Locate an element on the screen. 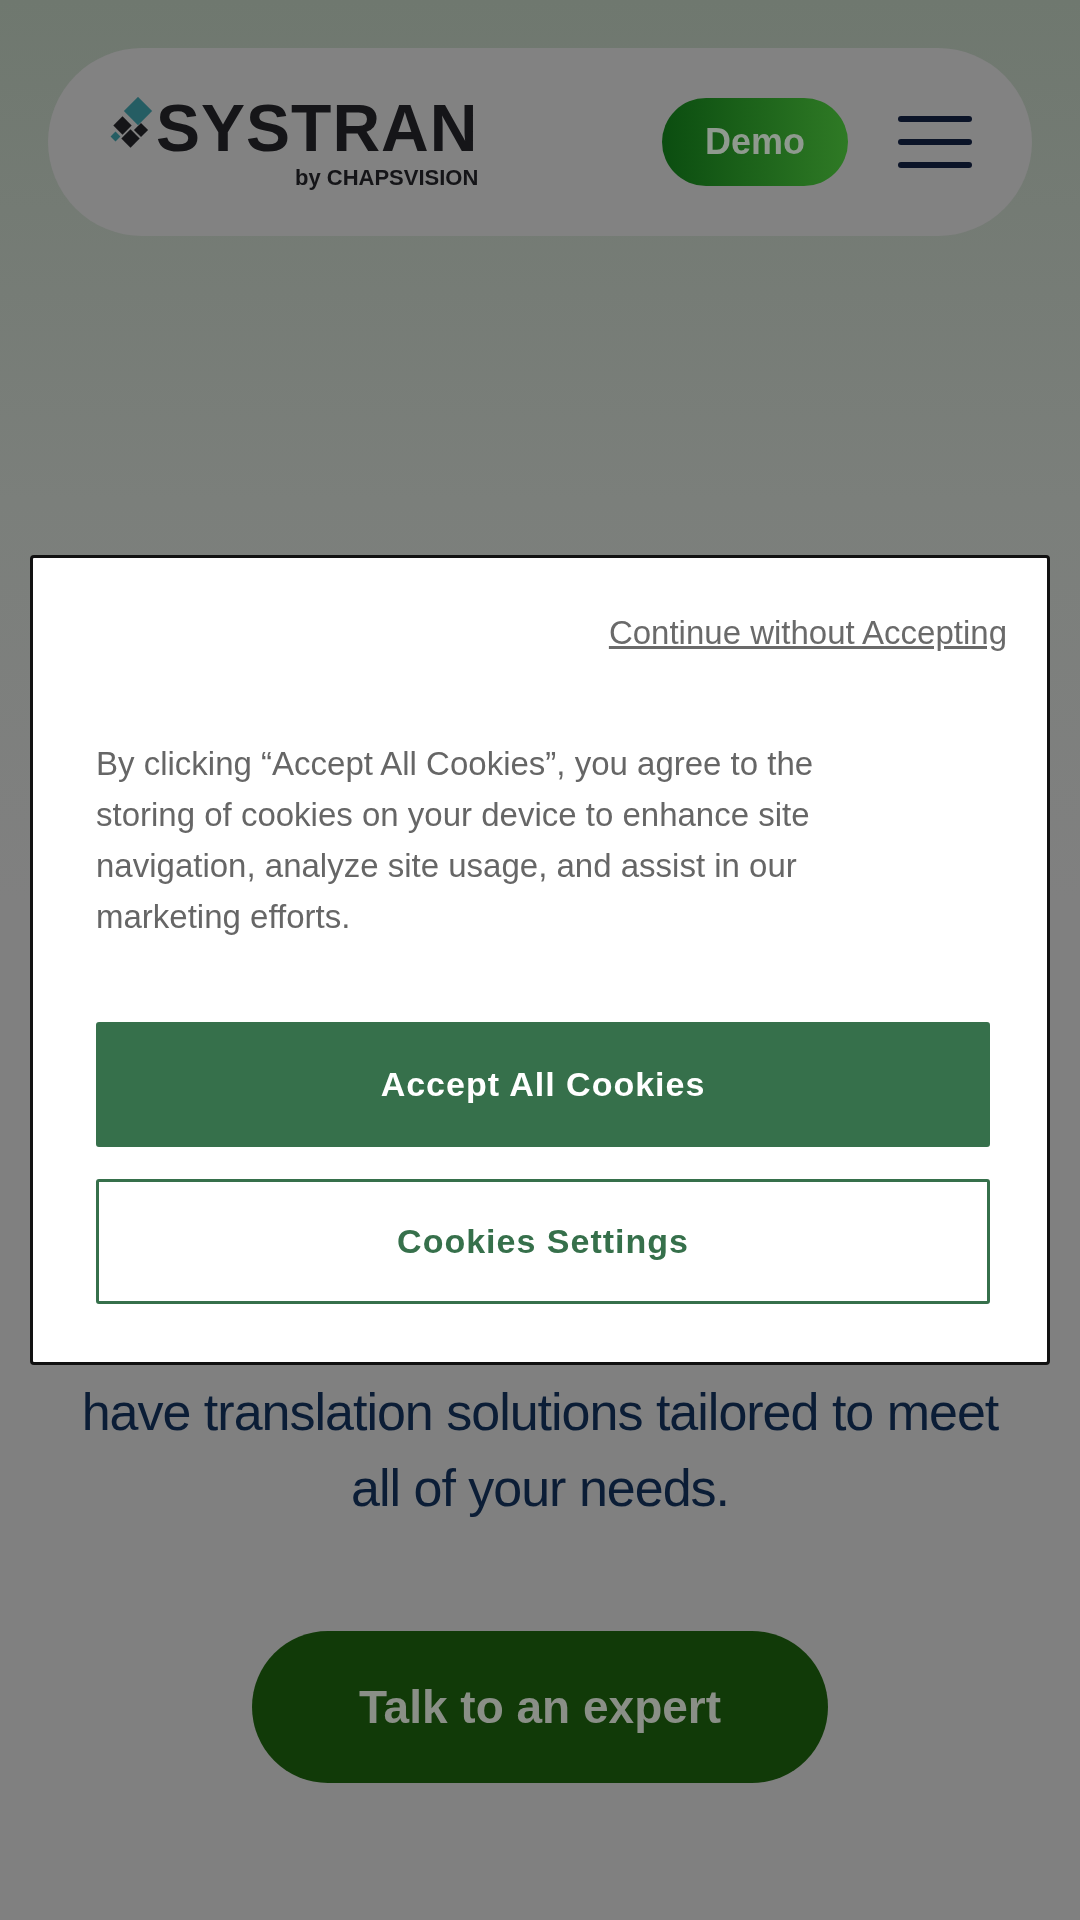 This screenshot has height=1920, width=1080. cookie-settings-button: Cookies Settings is located at coordinates (543, 1241).